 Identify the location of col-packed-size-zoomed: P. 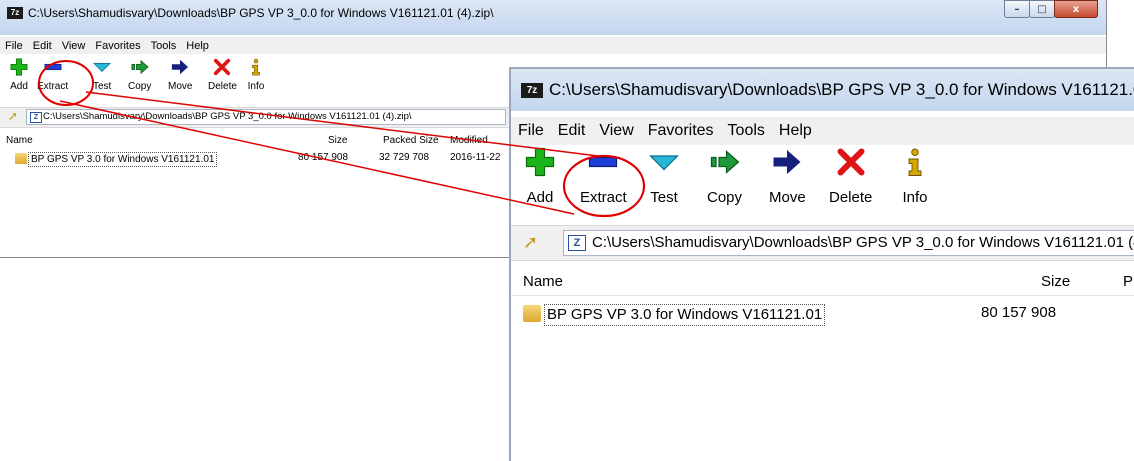
(1128, 281).